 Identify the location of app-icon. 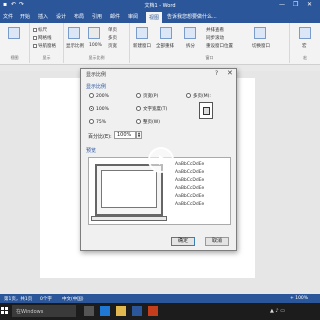
(153, 311).